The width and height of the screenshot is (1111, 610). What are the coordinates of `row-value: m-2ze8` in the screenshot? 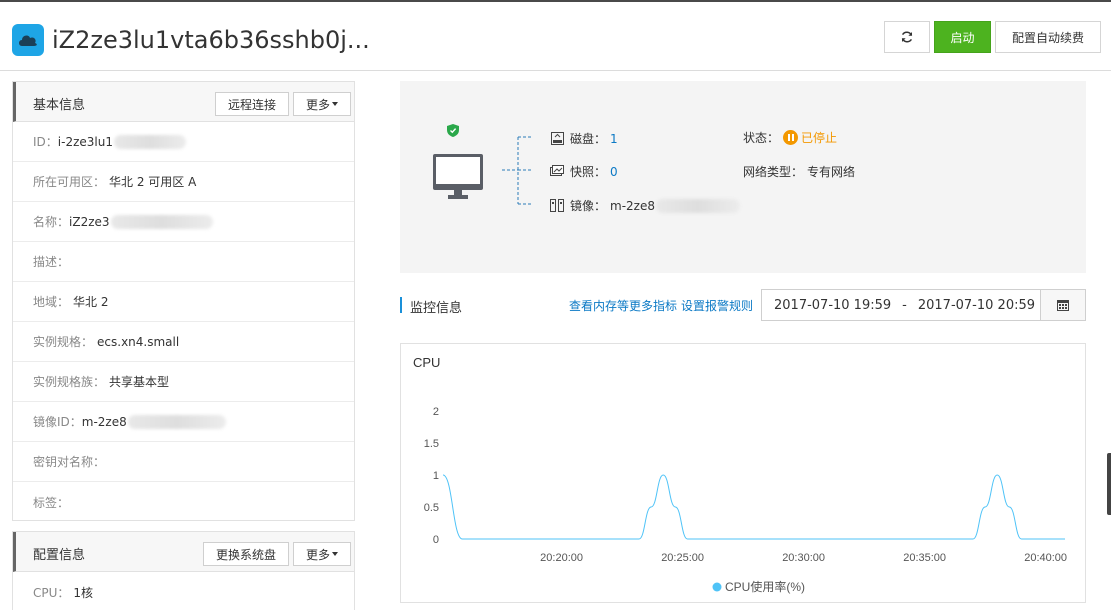 It's located at (104, 421).